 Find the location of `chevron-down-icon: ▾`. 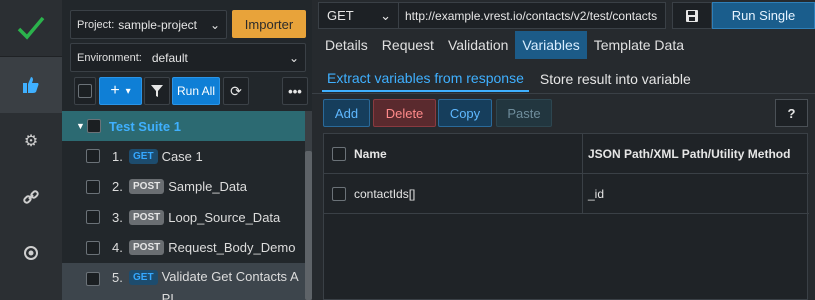

chevron-down-icon: ▾ is located at coordinates (128, 91).